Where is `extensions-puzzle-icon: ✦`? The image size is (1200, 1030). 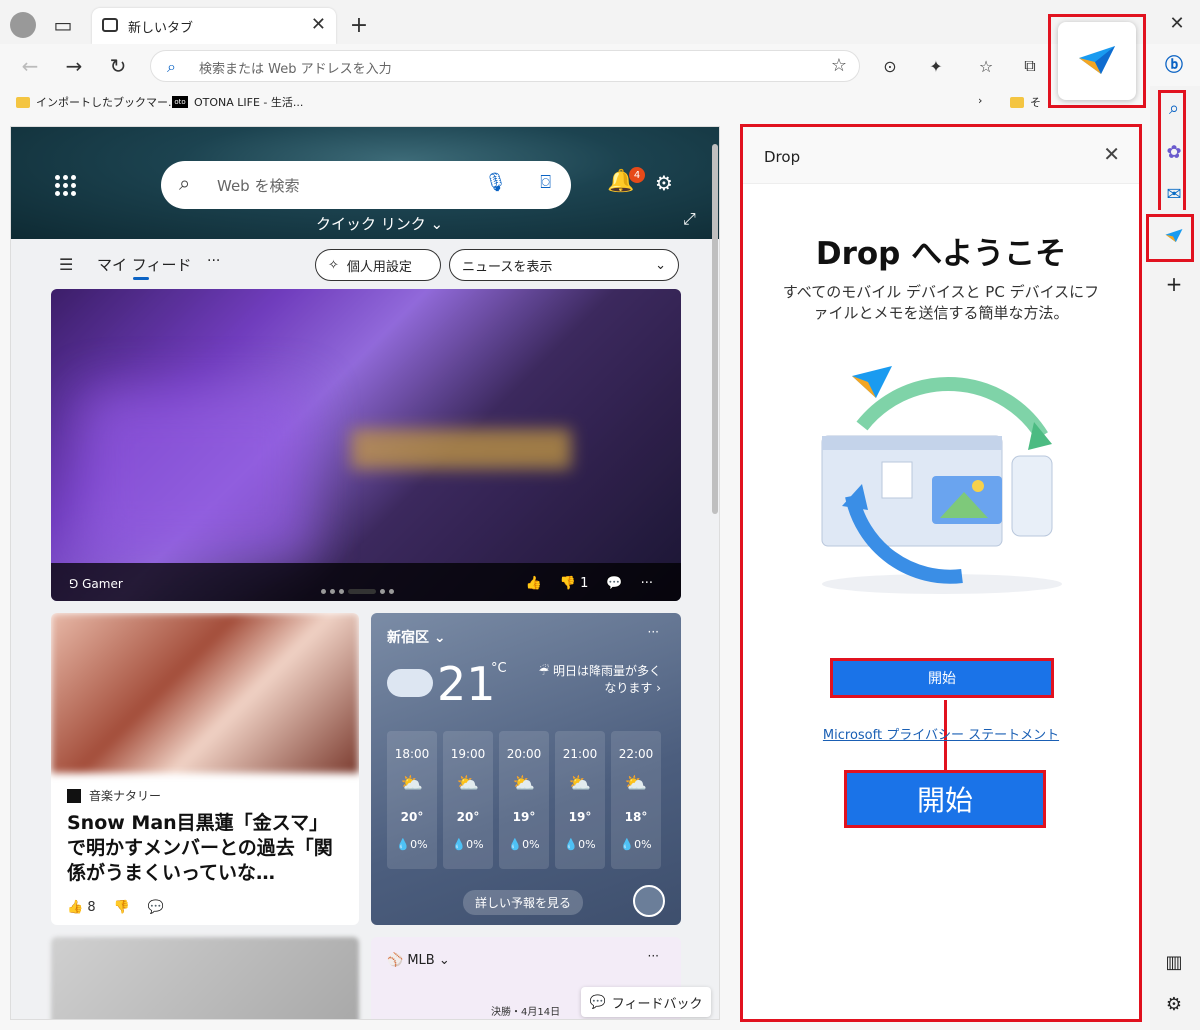
extensions-puzzle-icon: ✦ is located at coordinates (936, 66).